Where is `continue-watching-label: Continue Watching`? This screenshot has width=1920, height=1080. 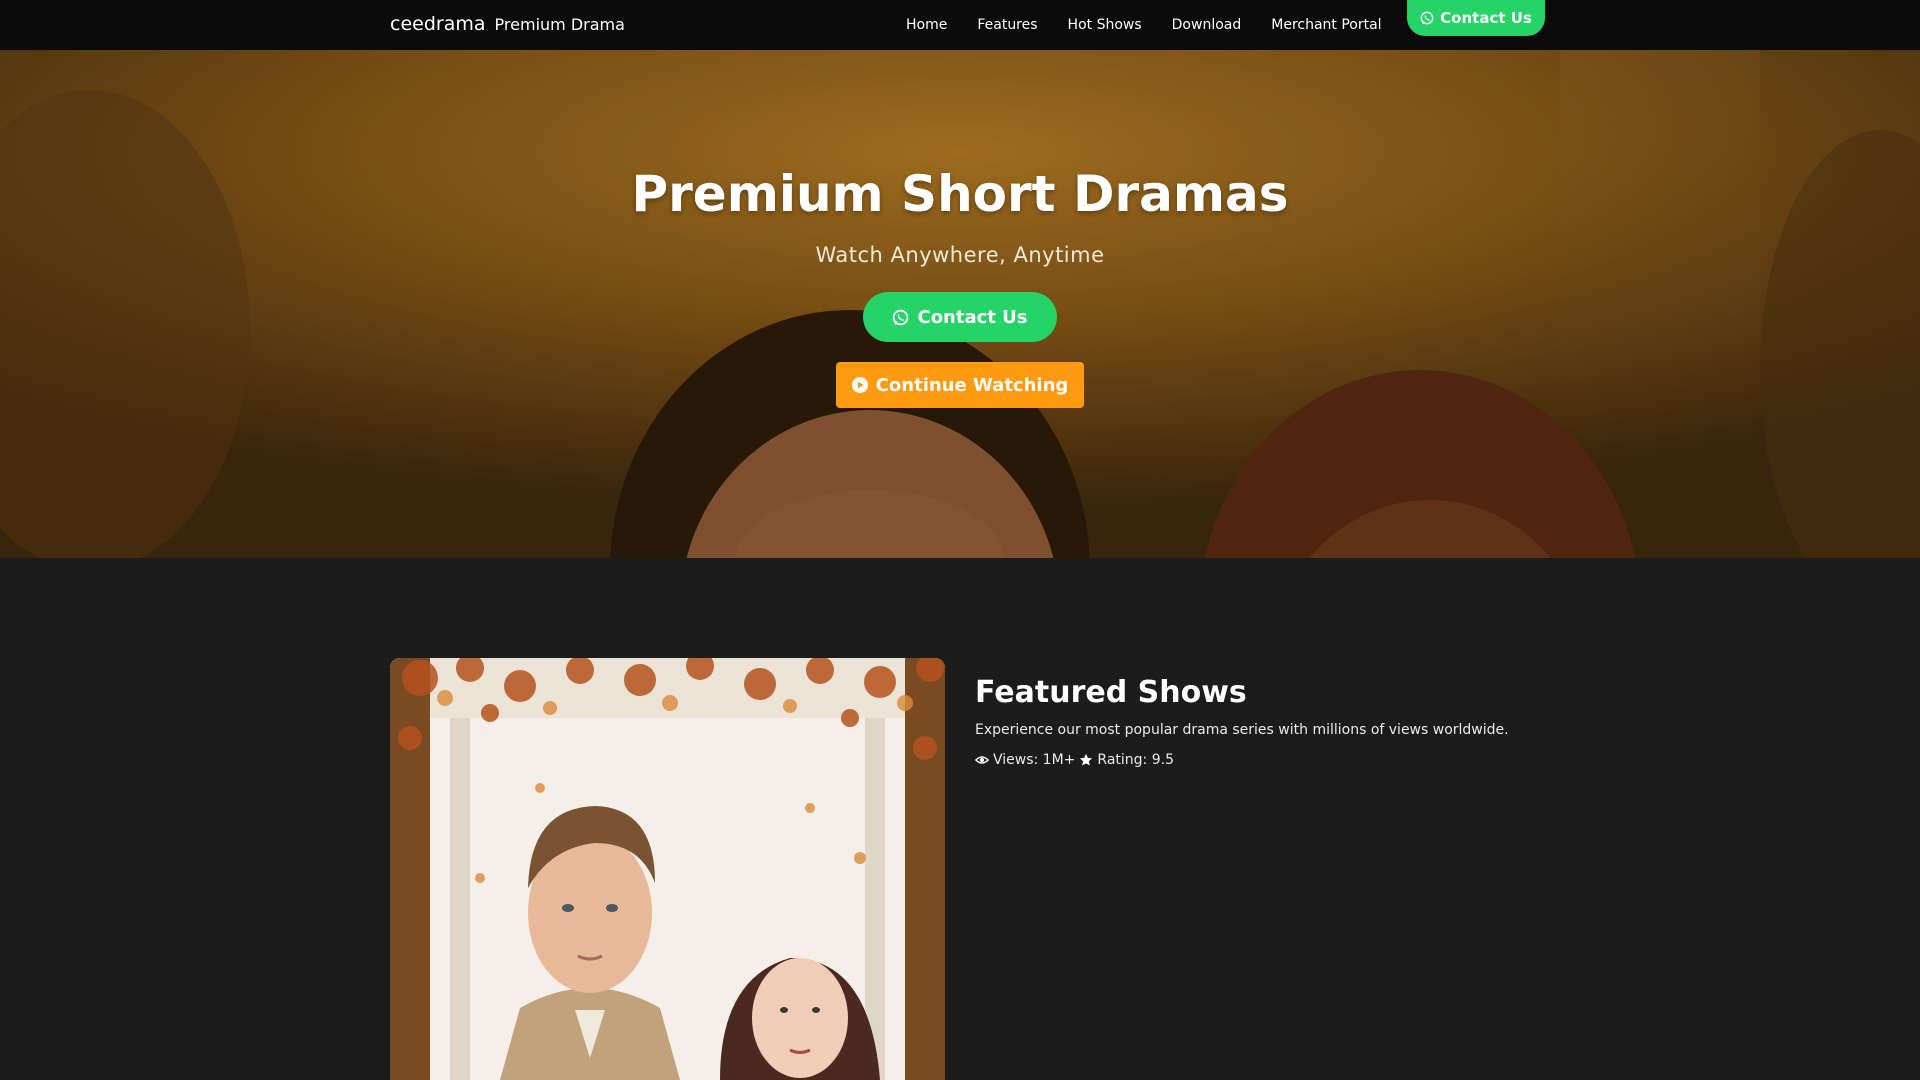
continue-watching-label: Continue Watching is located at coordinates (972, 385).